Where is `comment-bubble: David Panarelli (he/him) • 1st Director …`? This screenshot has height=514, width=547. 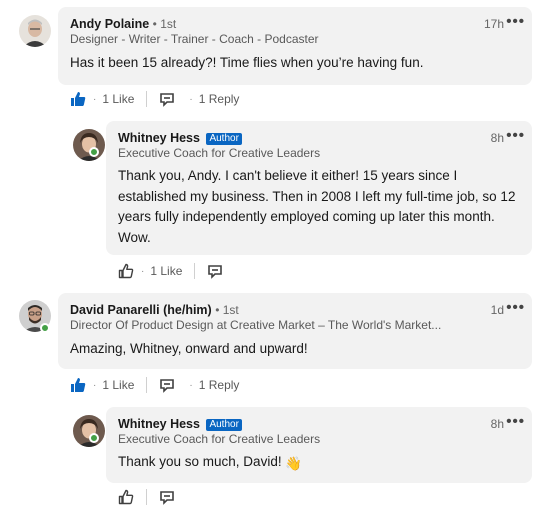 comment-bubble: David Panarelli (he/him) • 1st Director … is located at coordinates (295, 331).